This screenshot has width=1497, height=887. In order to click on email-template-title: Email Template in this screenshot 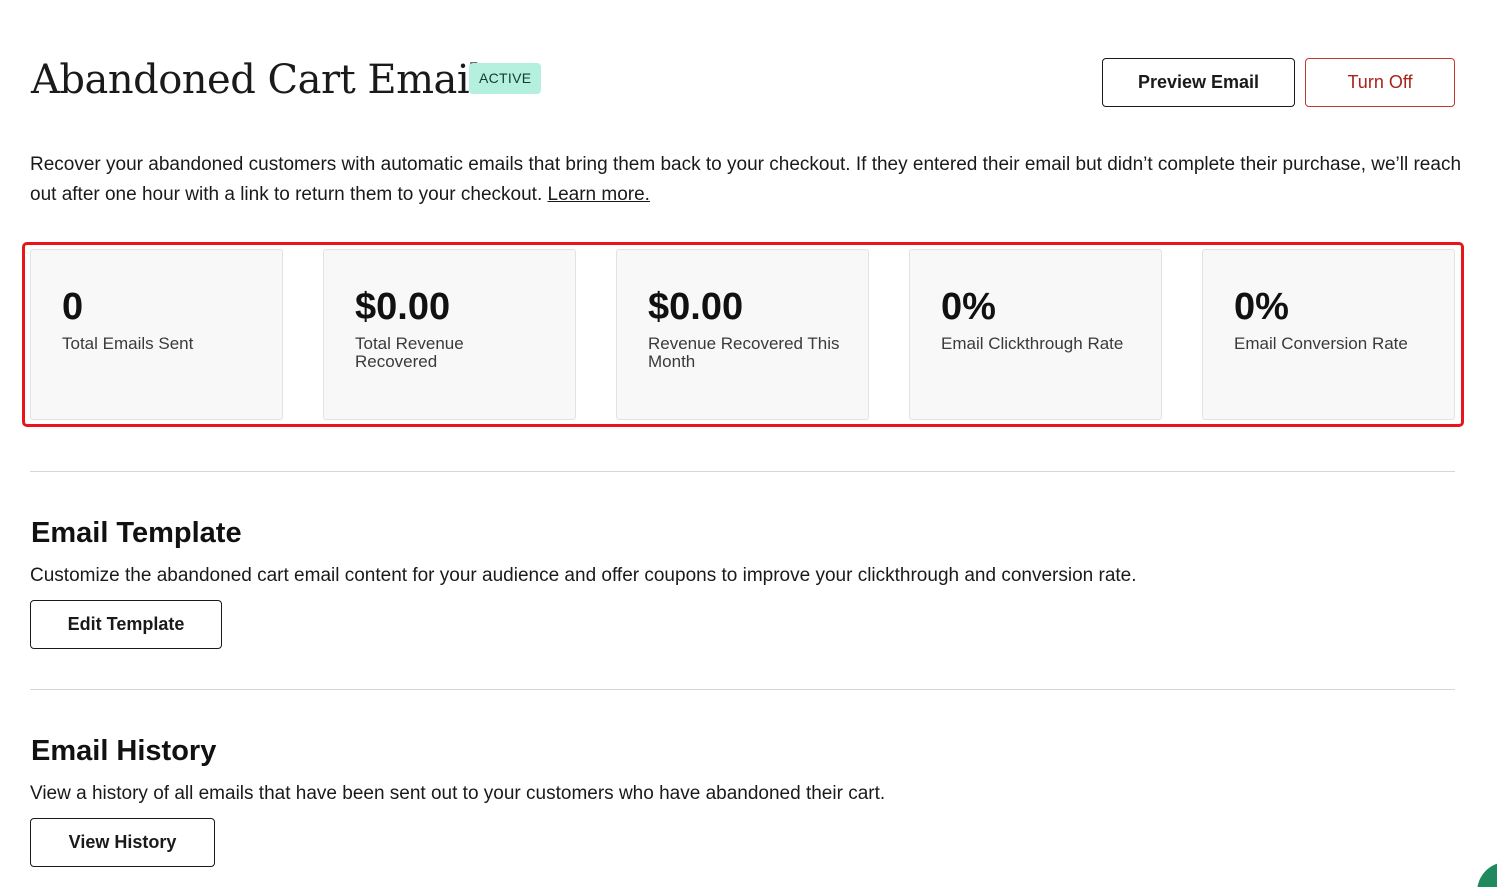, I will do `click(136, 533)`.